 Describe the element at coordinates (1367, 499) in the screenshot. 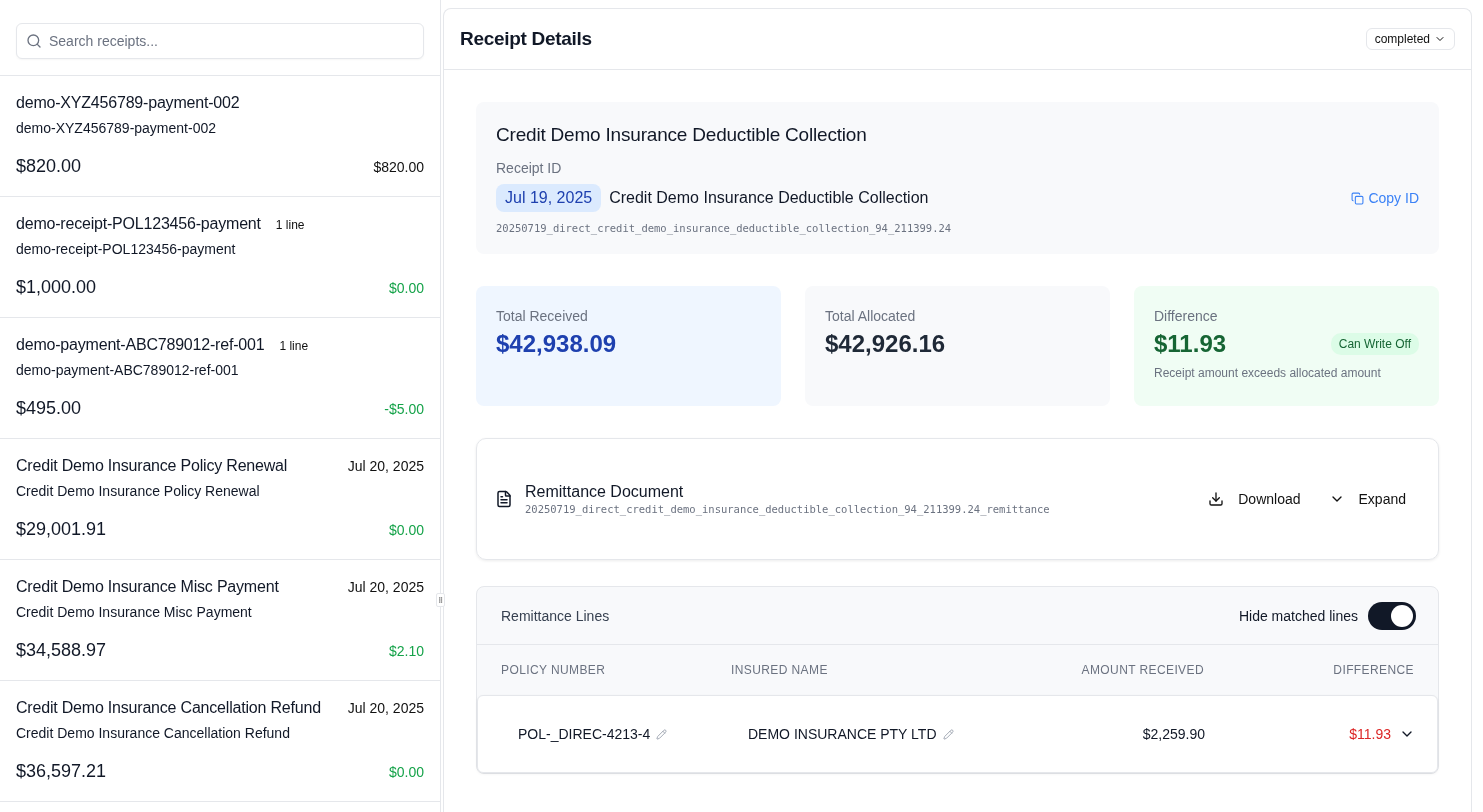

I see `expand-button: Expand` at that location.